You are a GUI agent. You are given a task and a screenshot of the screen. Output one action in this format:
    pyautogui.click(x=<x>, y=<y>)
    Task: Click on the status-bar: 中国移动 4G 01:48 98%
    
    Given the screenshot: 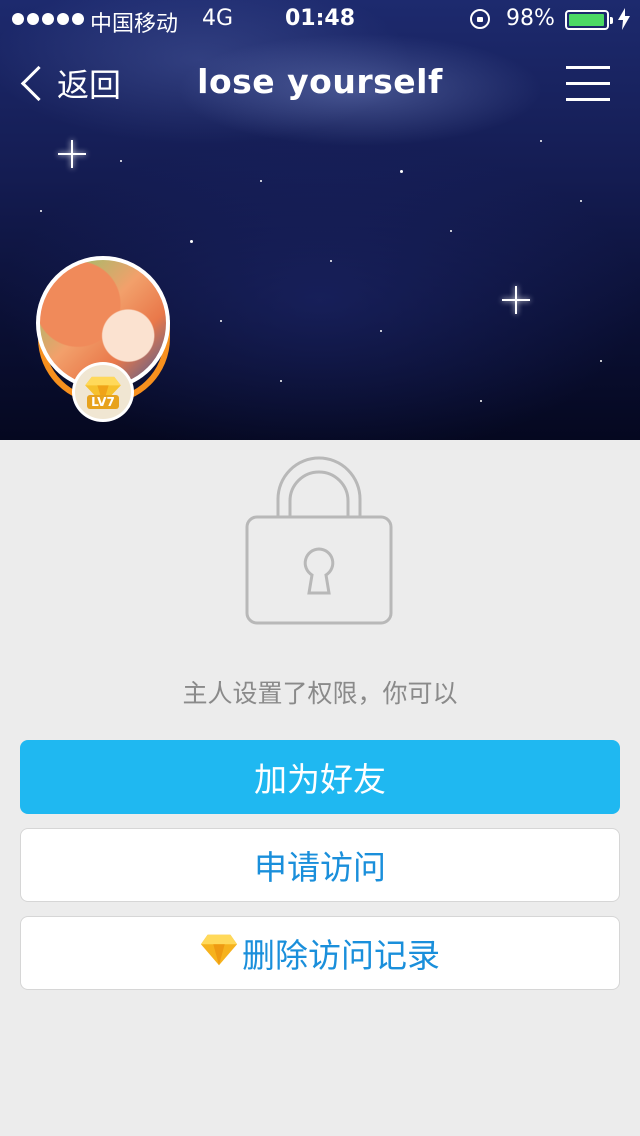 What is the action you would take?
    pyautogui.click(x=320, y=20)
    